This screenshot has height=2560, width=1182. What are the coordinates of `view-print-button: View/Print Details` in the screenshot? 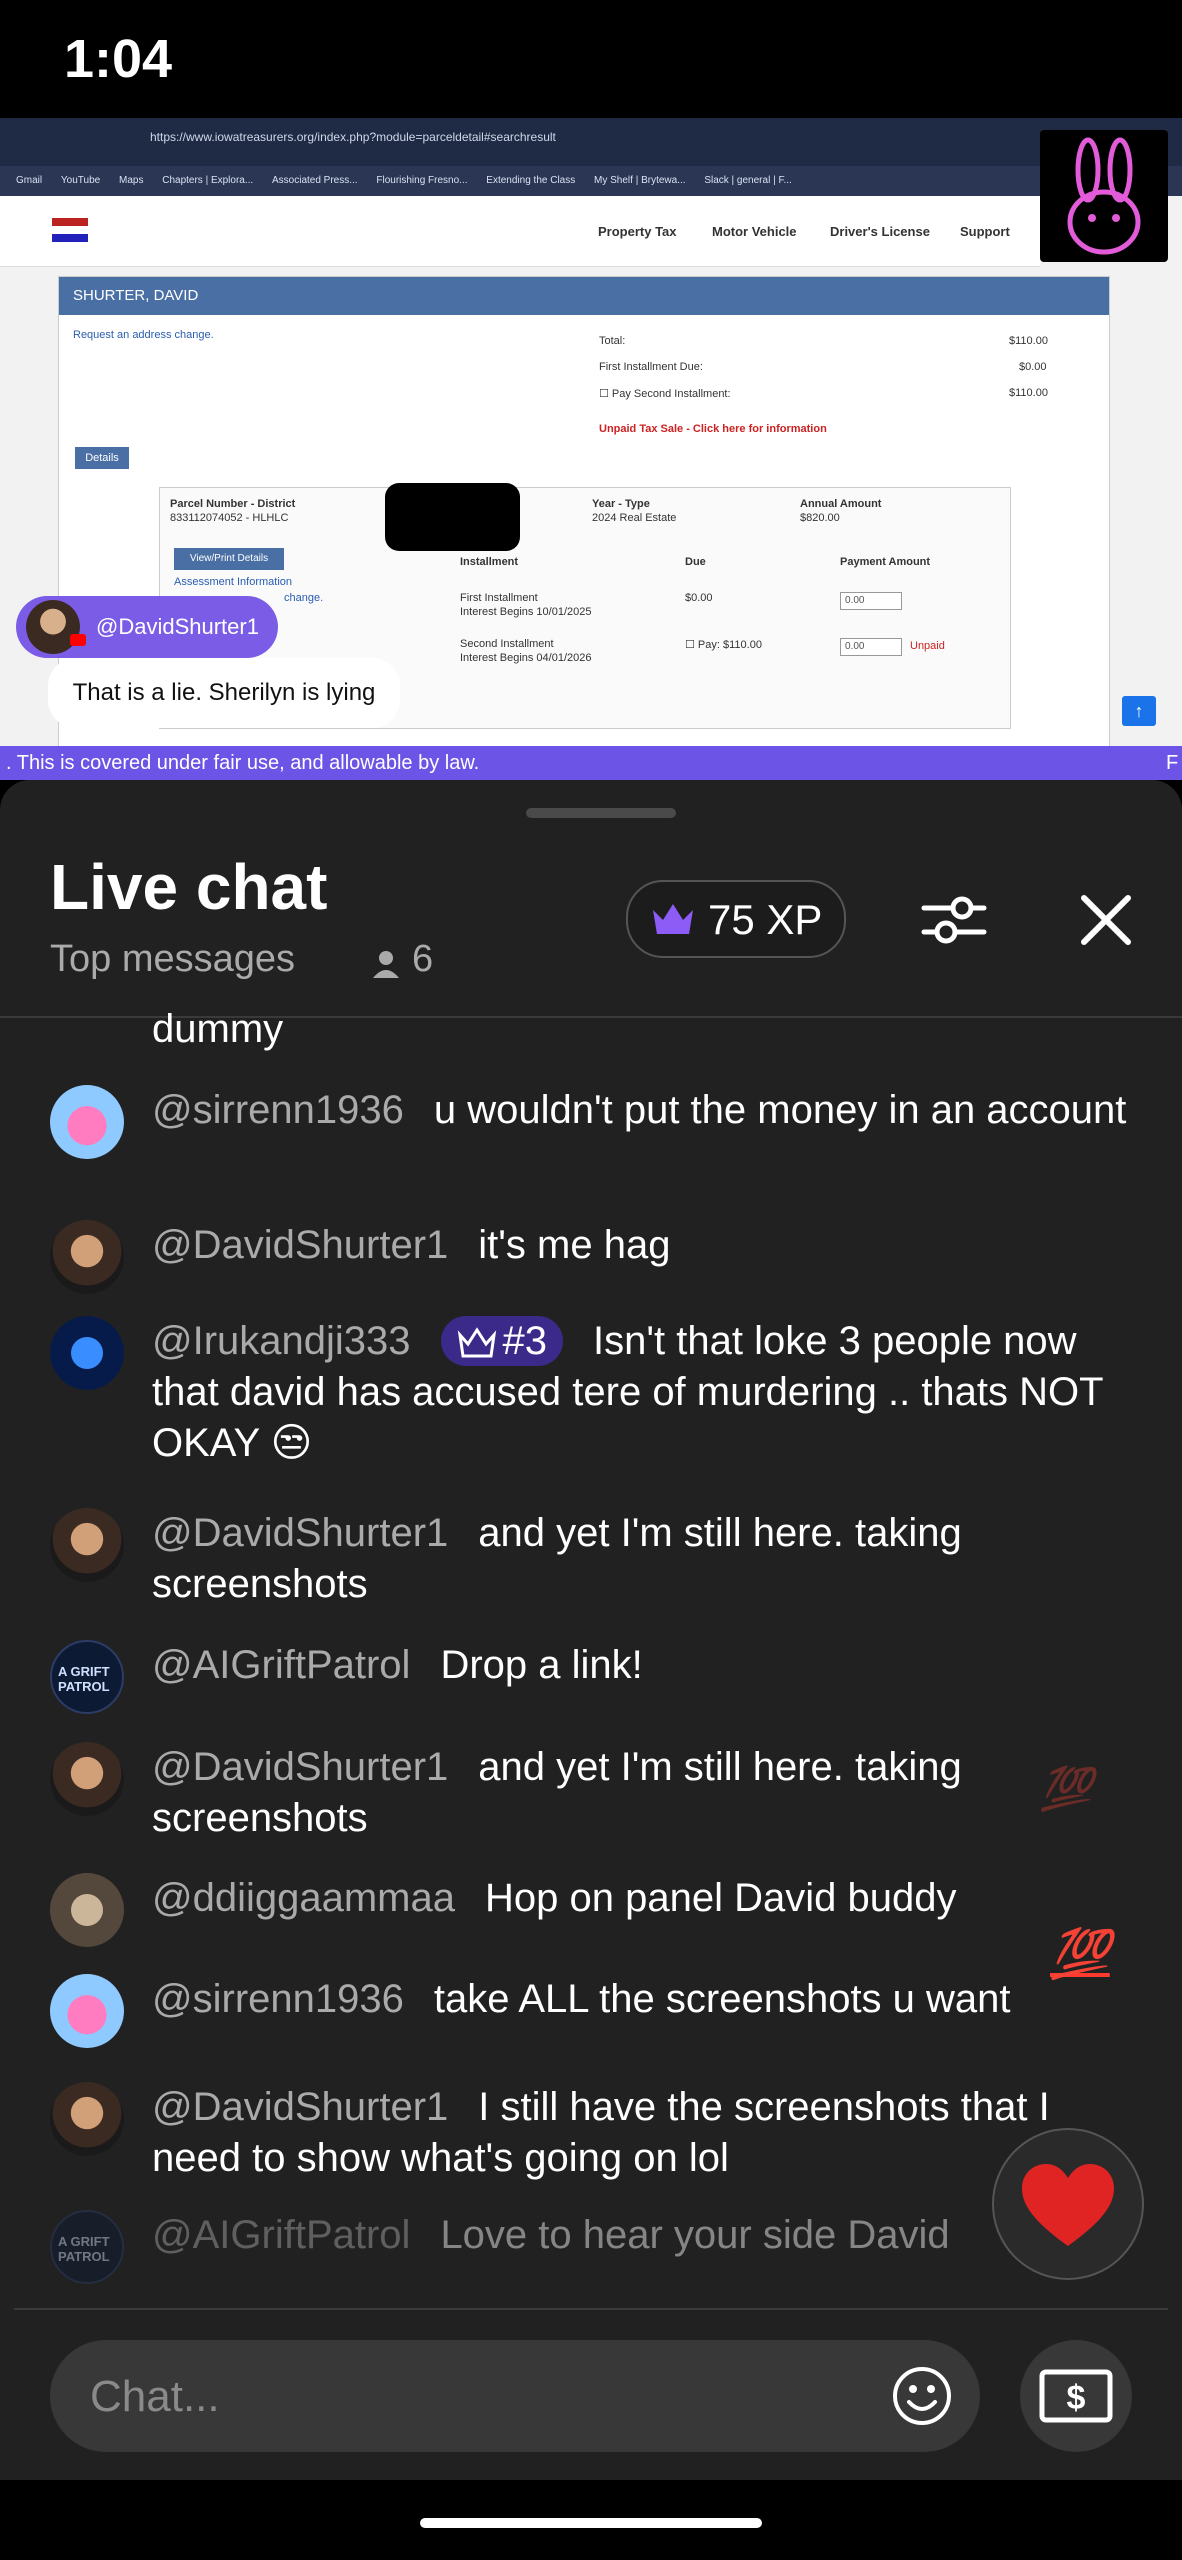 It's located at (229, 559).